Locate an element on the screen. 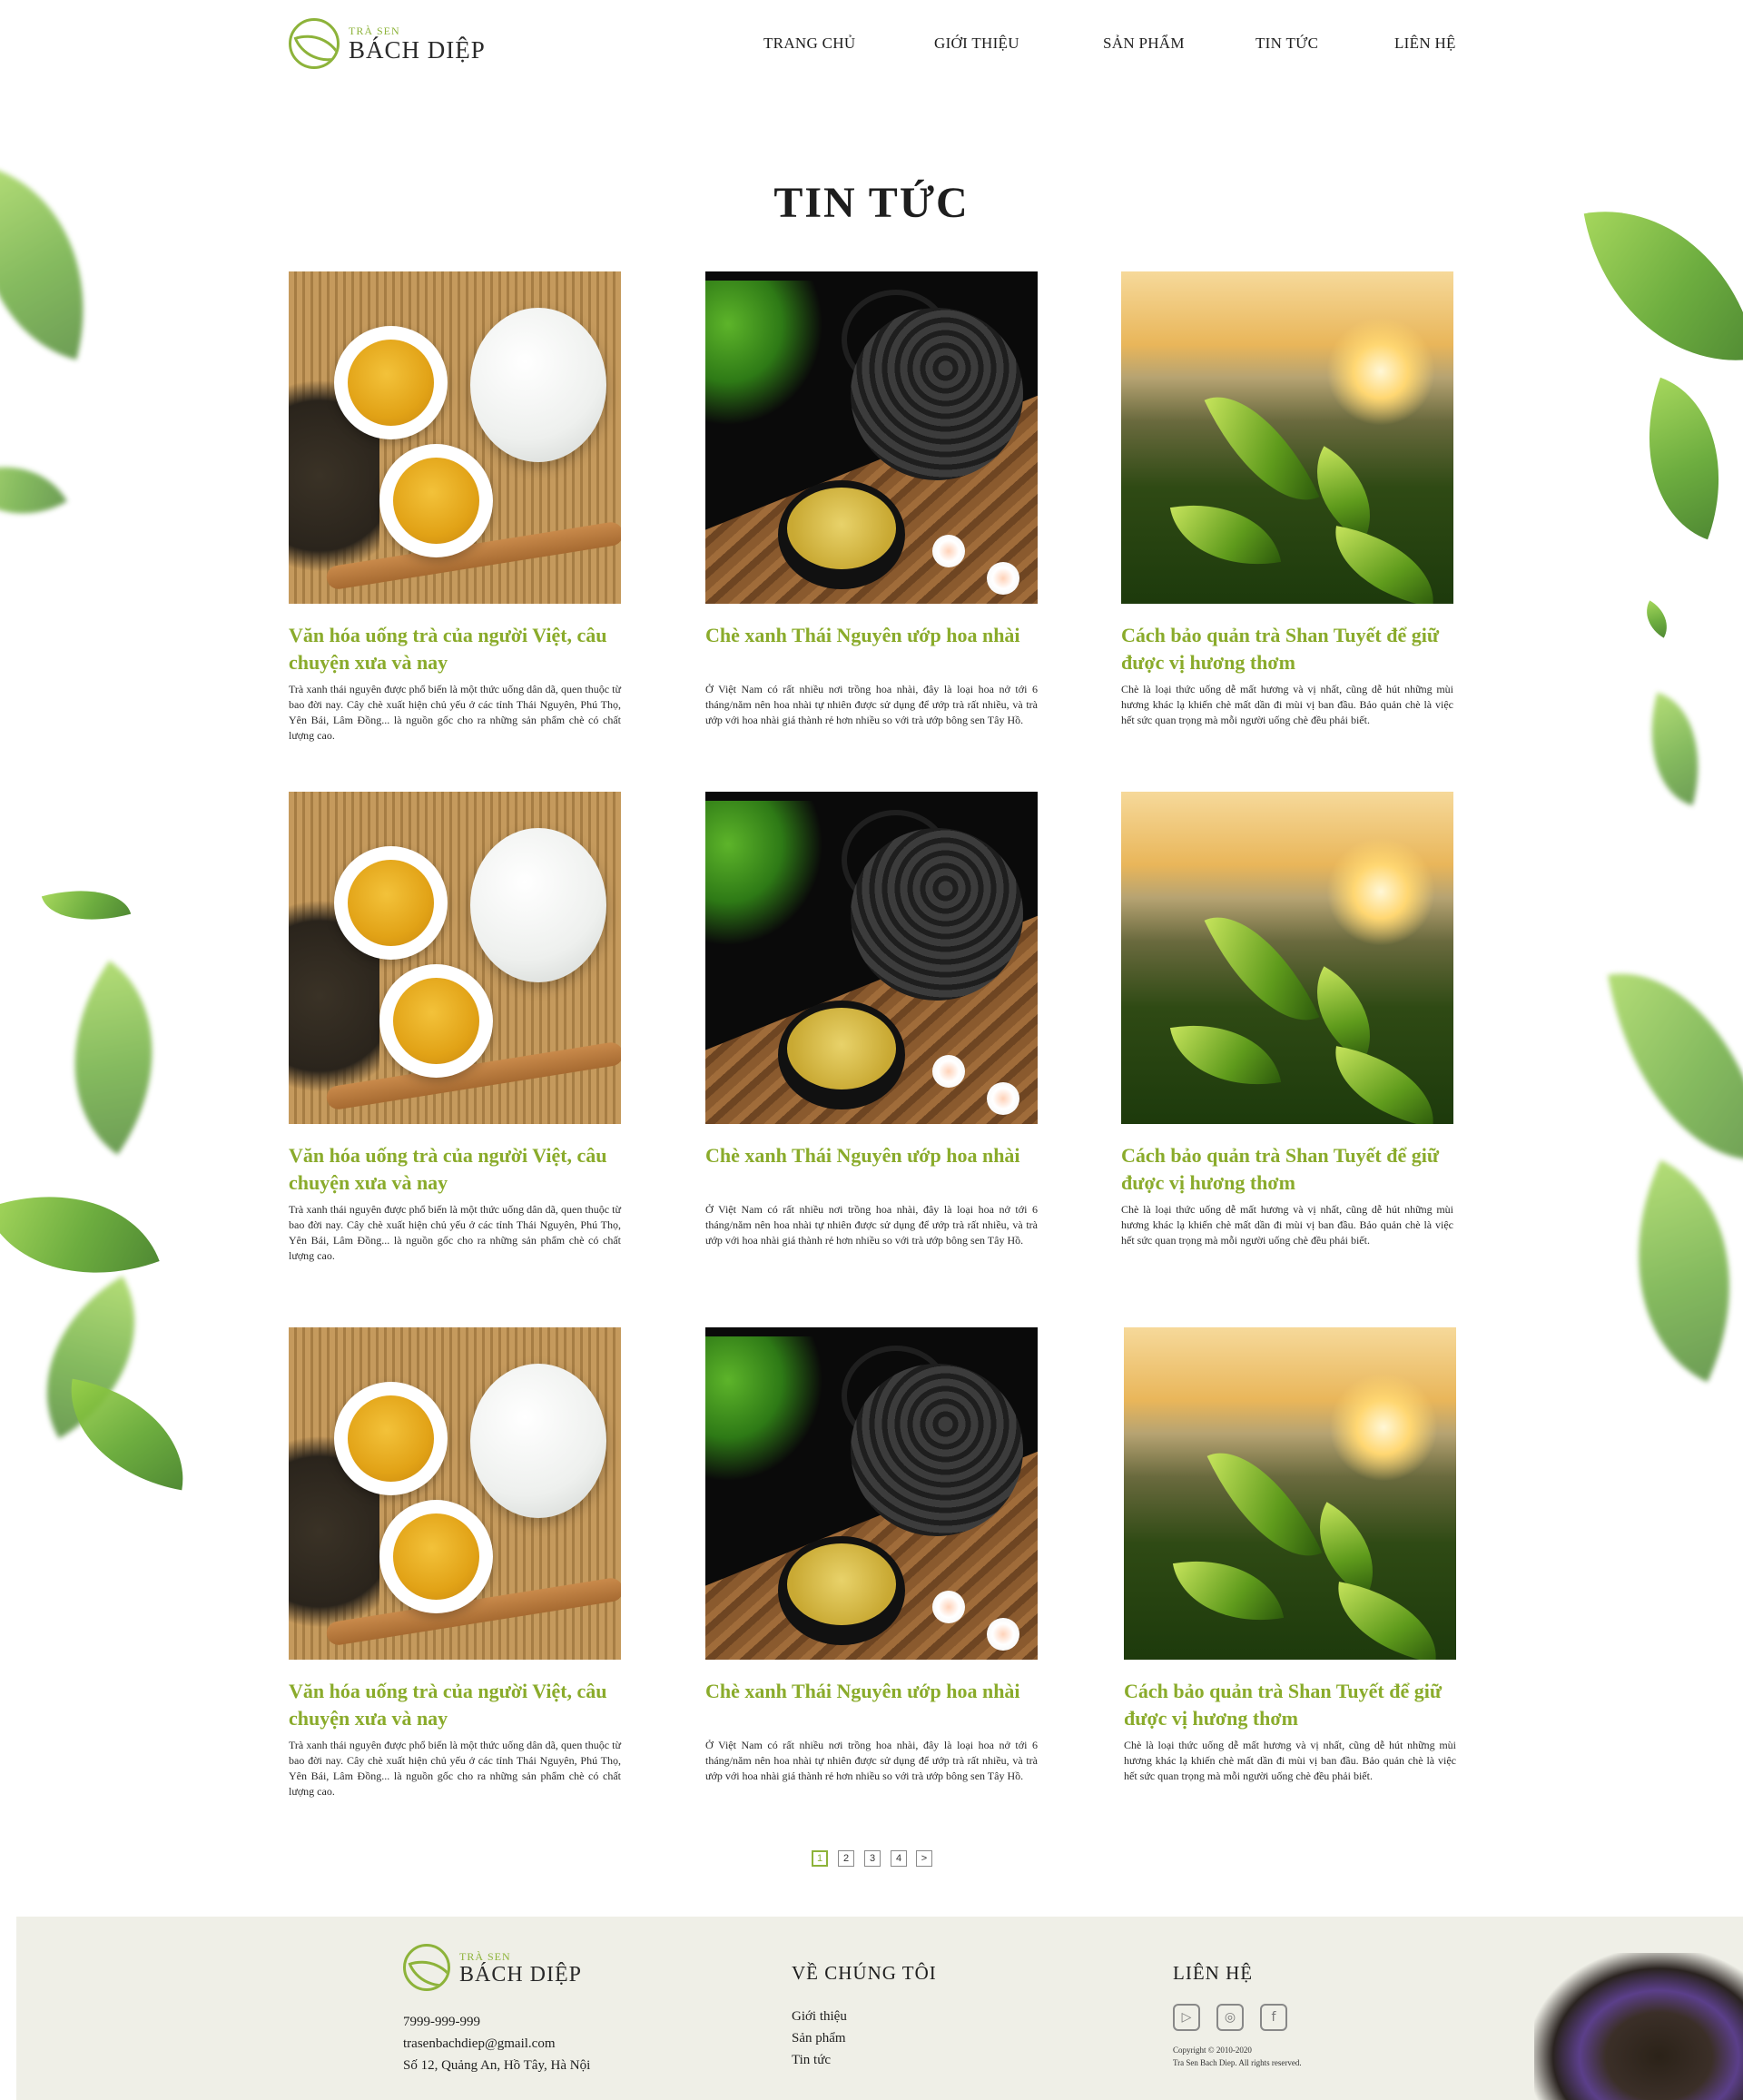 The width and height of the screenshot is (1743, 2100). youtube-icon: ▷ is located at coordinates (1186, 2017).